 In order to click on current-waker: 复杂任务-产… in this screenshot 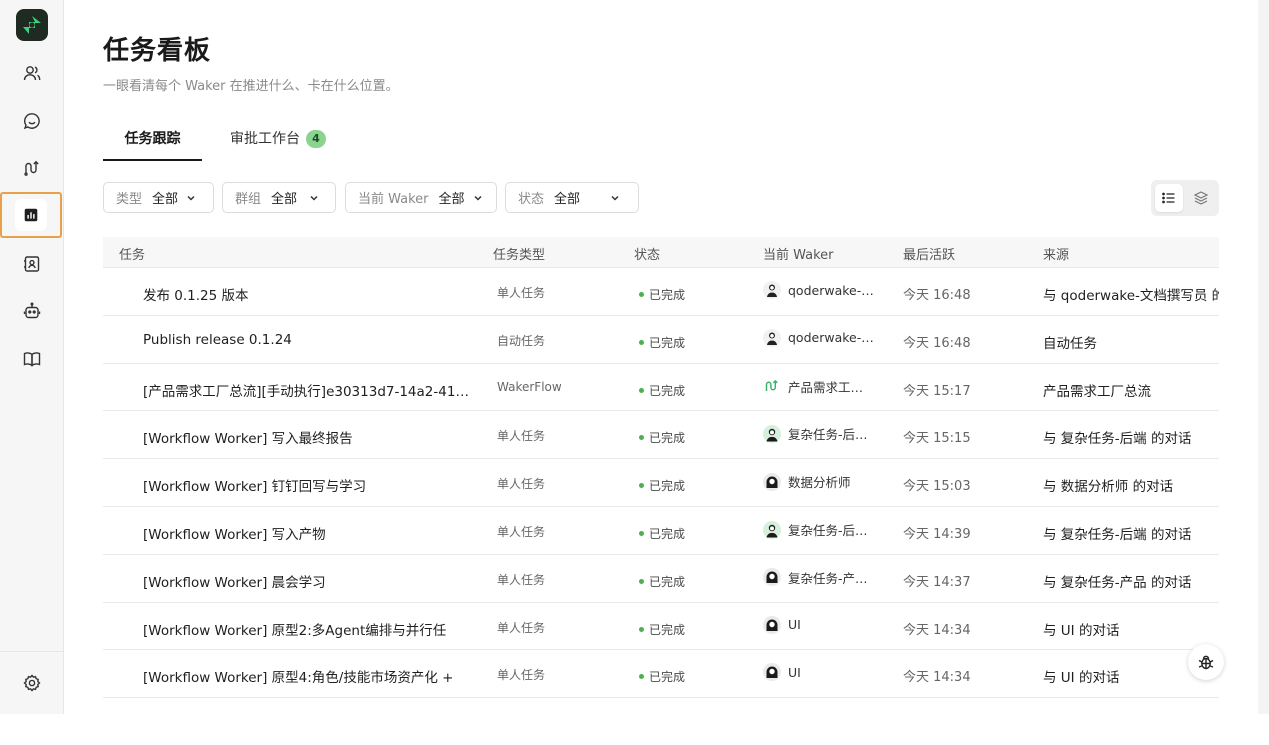, I will do `click(822, 577)`.